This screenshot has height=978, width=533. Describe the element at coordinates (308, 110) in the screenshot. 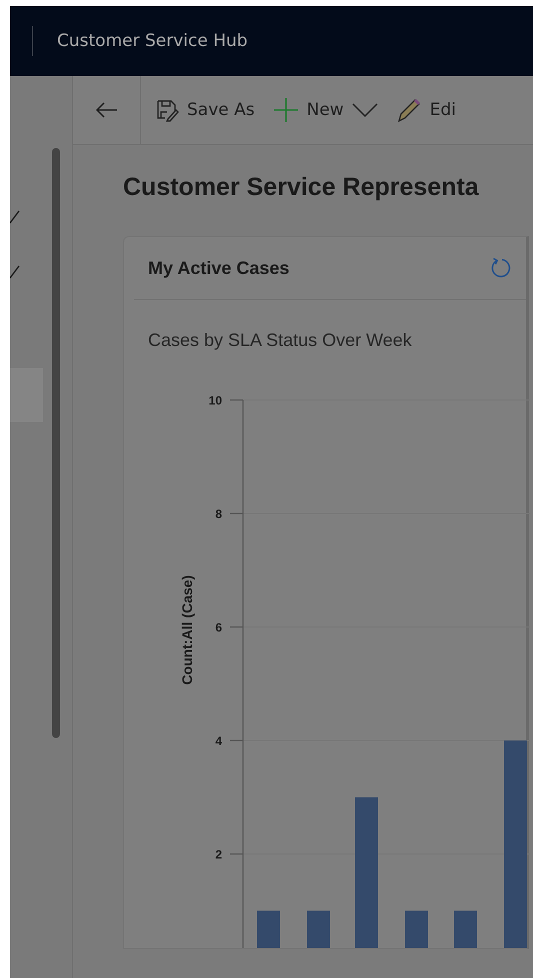

I see `new-button: New` at that location.